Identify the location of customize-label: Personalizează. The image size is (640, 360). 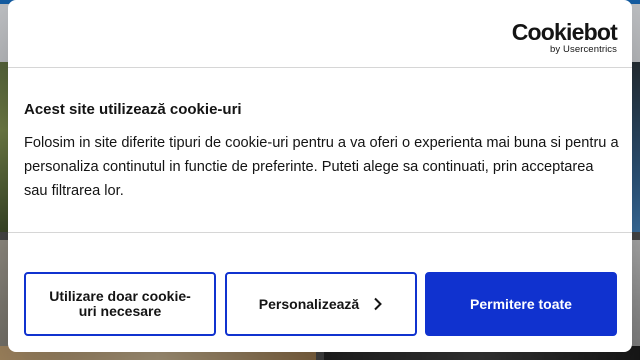
(309, 303).